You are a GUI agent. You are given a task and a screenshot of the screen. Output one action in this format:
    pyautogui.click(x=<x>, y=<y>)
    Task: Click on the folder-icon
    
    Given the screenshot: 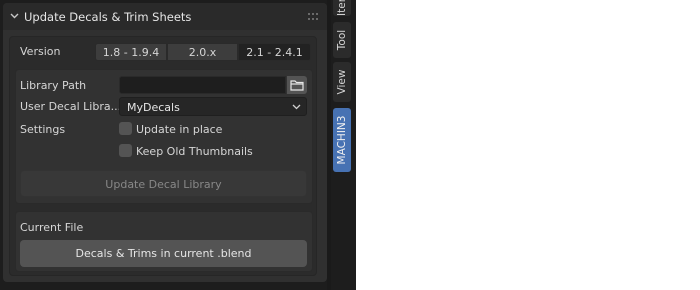 What is the action you would take?
    pyautogui.click(x=297, y=85)
    